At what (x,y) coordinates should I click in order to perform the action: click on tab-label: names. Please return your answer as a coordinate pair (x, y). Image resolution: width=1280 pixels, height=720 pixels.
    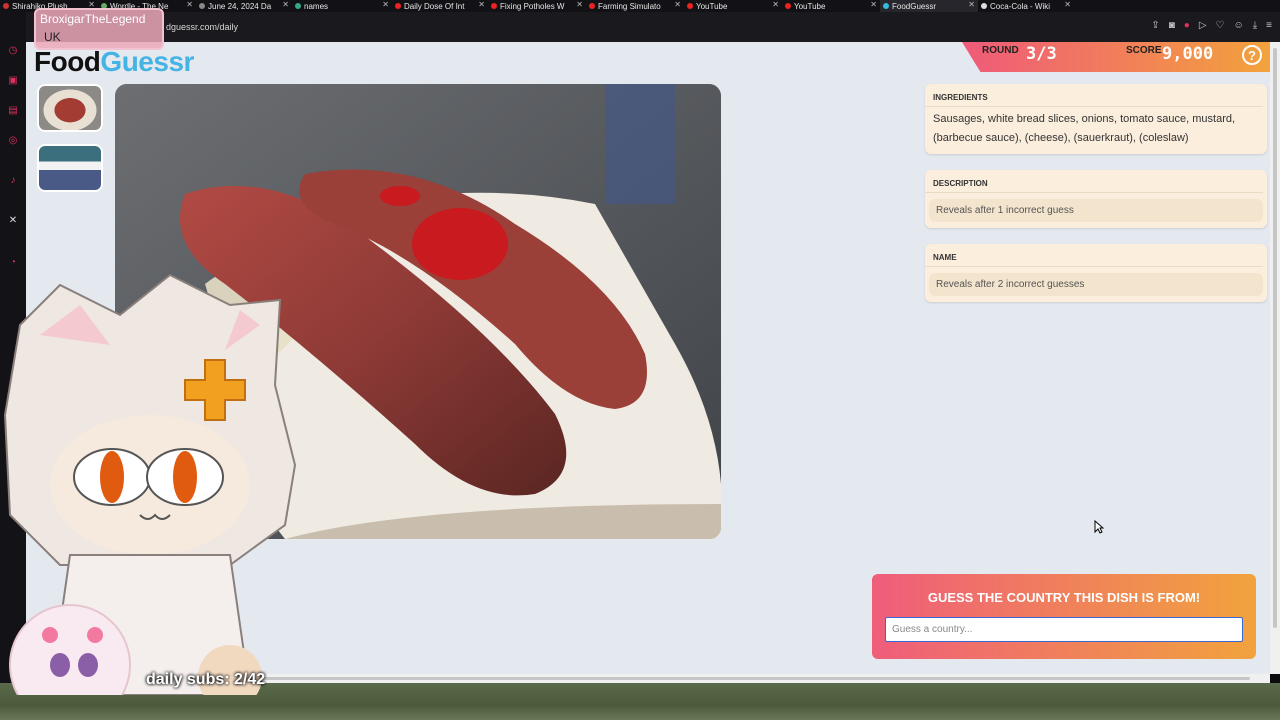
    Looking at the image, I should click on (316, 6).